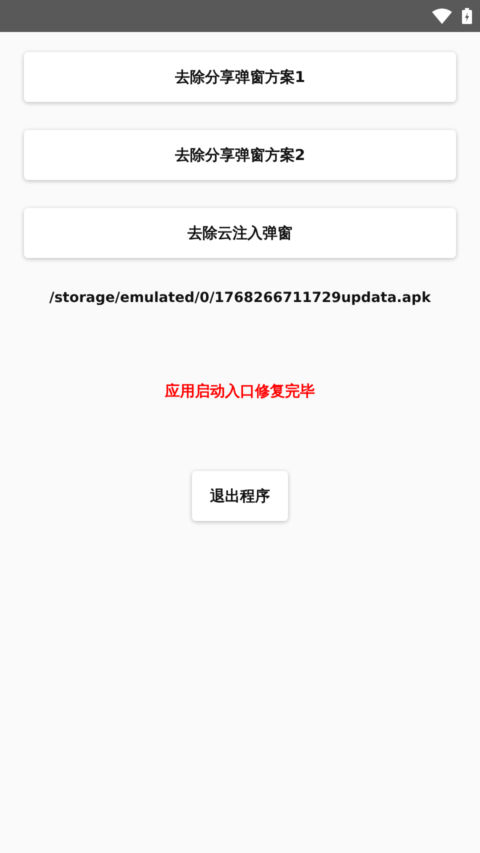 Image resolution: width=480 pixels, height=853 pixels. I want to click on action-button: 去除云注入弹窗, so click(240, 233).